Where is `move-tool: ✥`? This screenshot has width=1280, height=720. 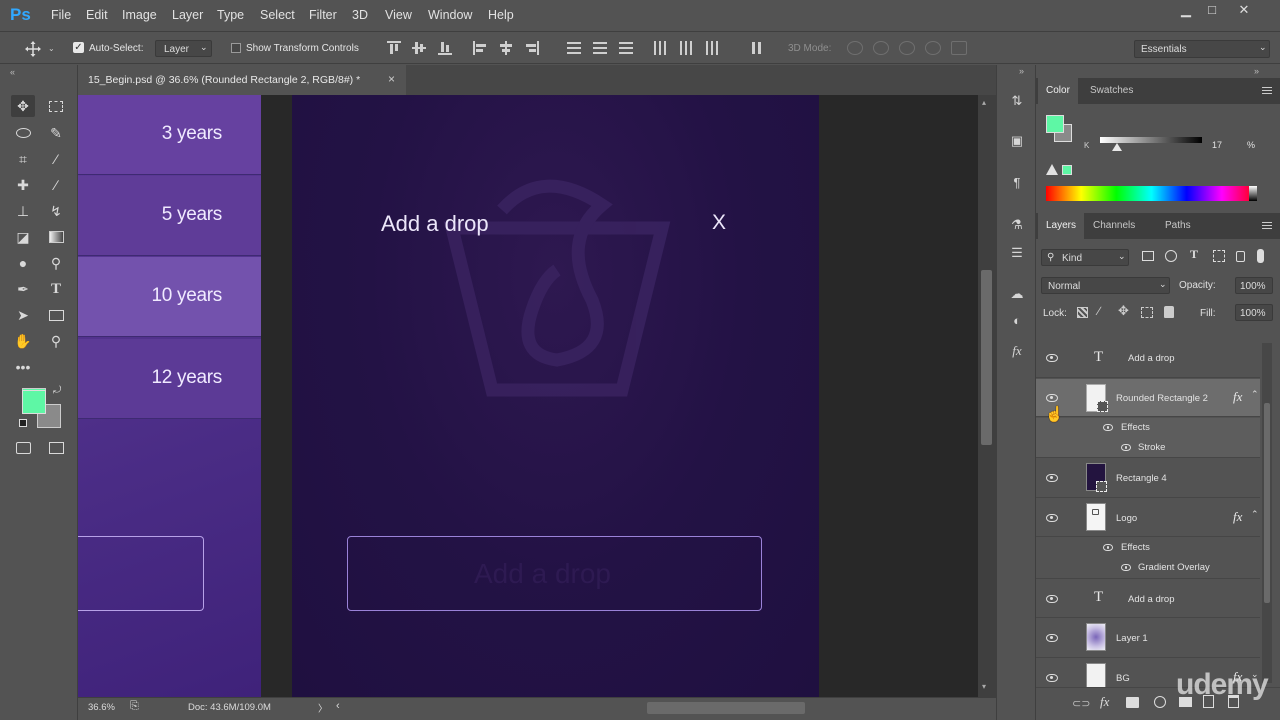 move-tool: ✥ is located at coordinates (23, 106).